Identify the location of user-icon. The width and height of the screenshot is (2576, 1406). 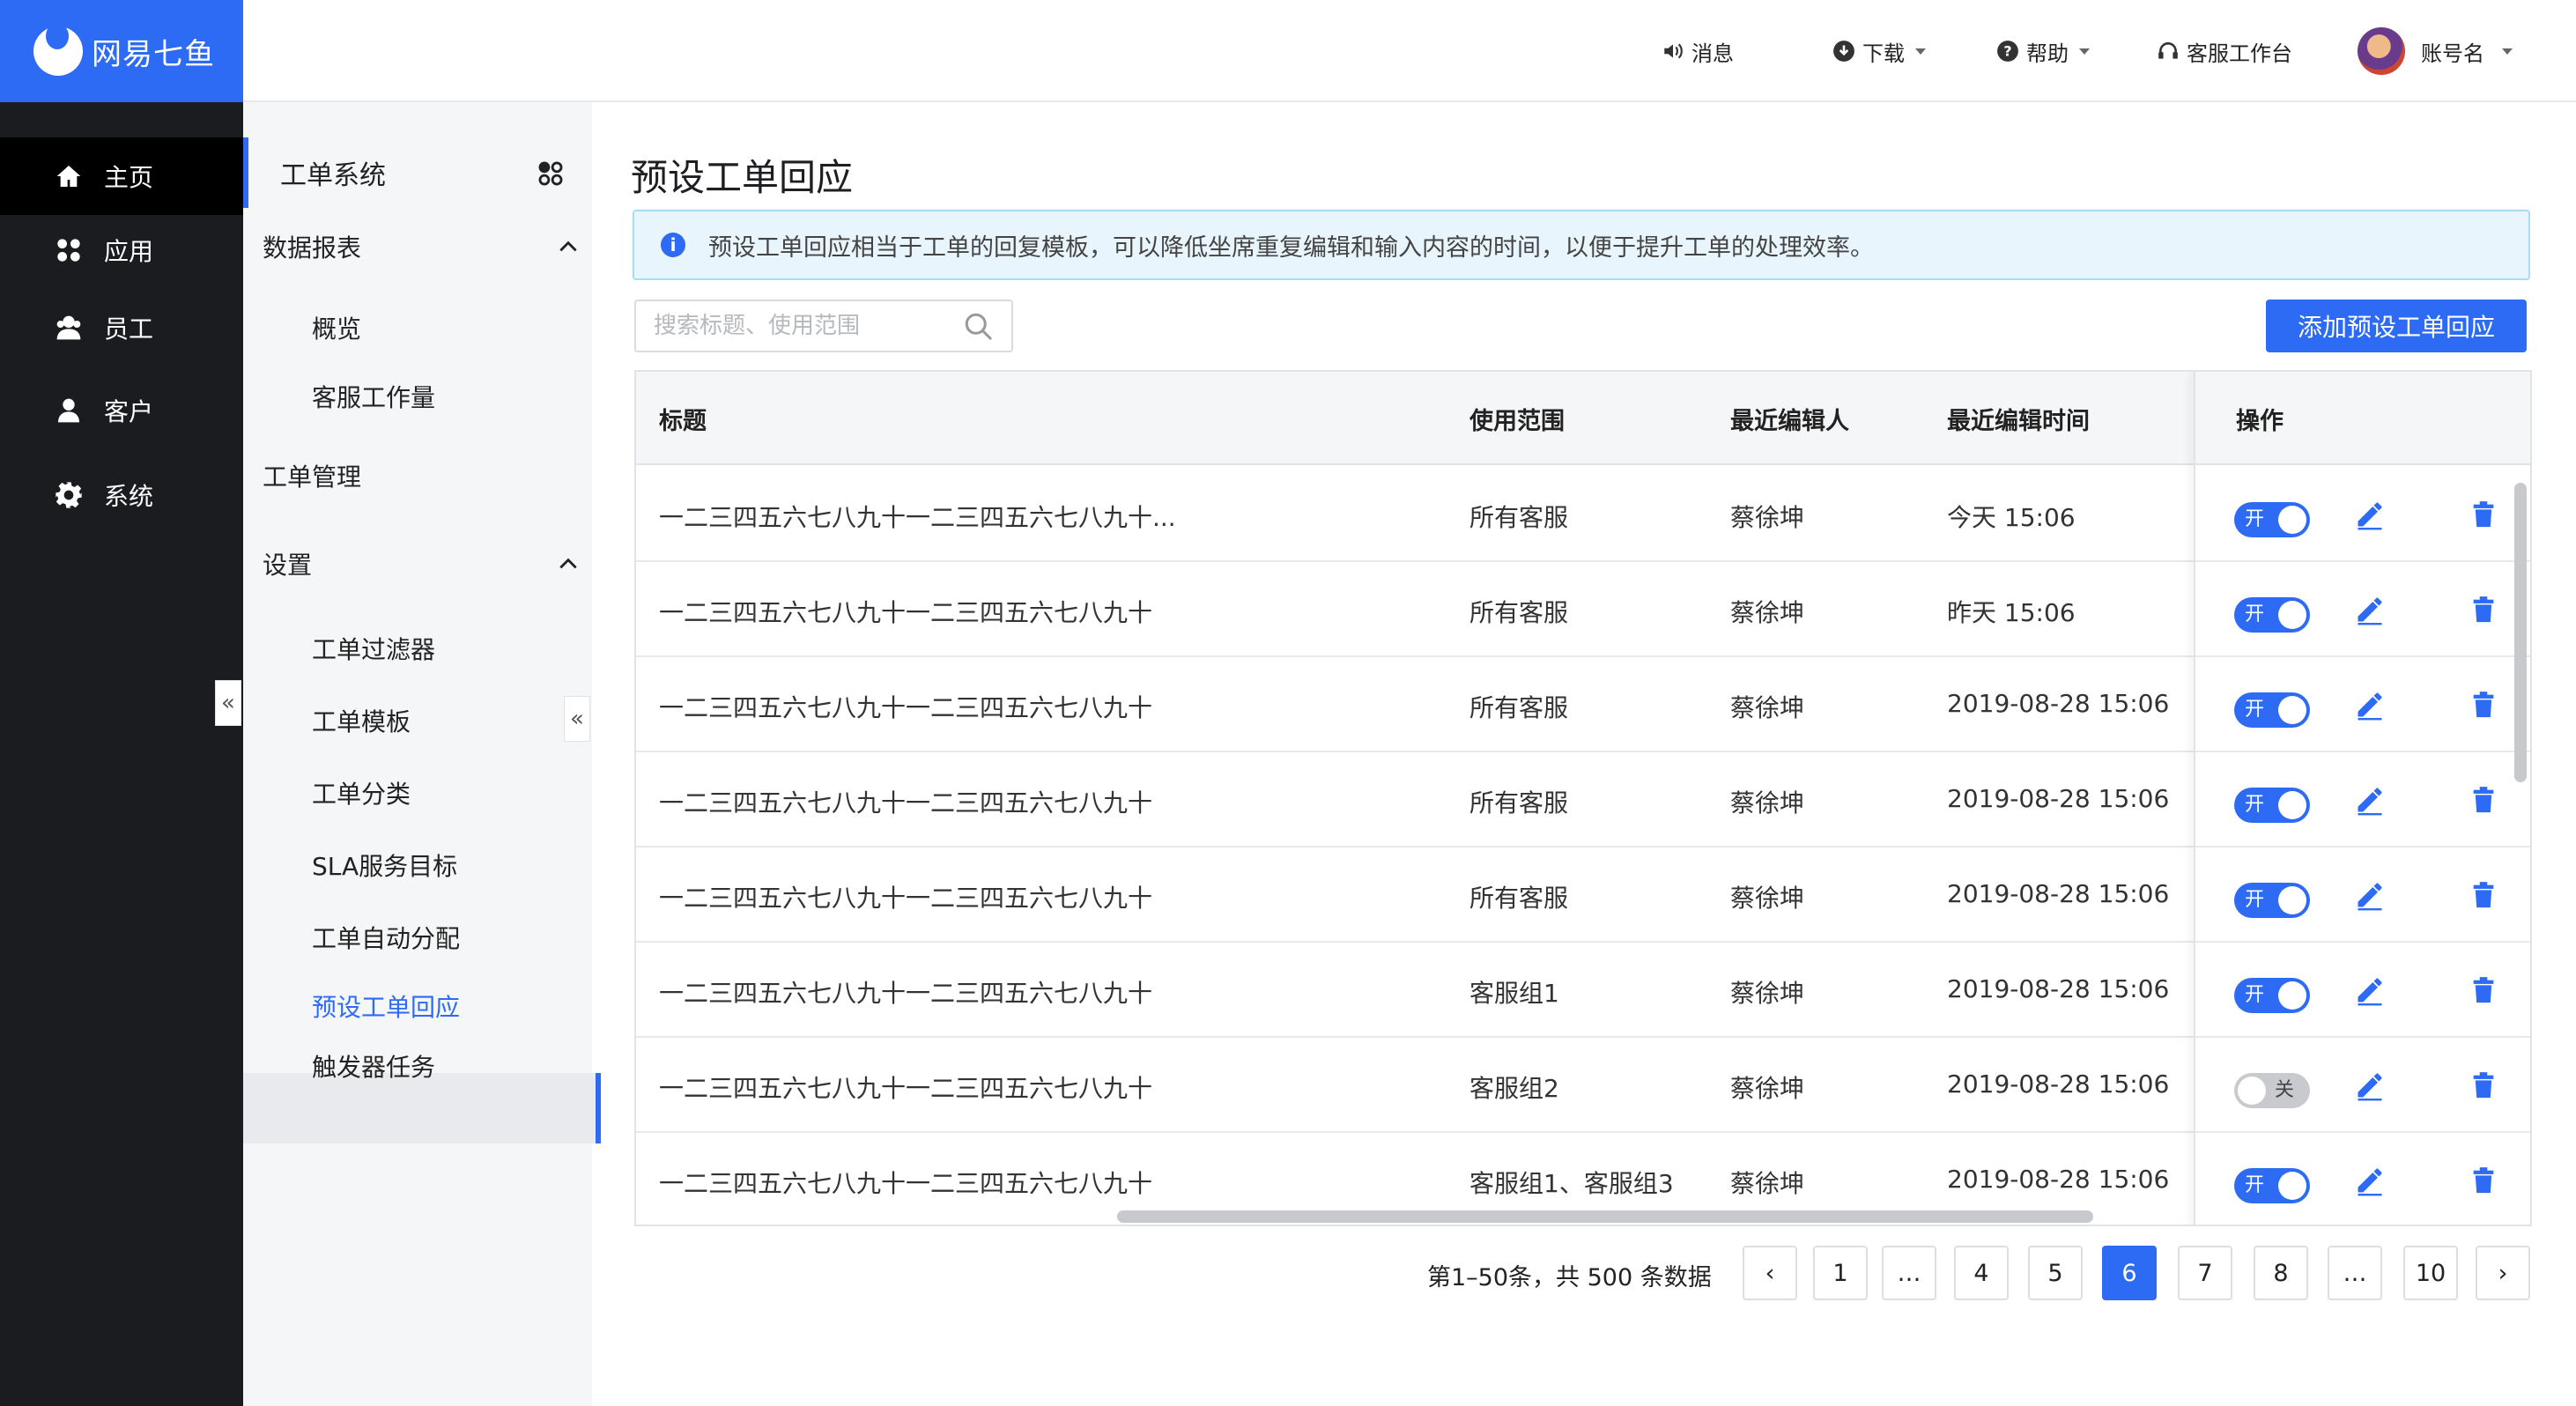
(68, 410).